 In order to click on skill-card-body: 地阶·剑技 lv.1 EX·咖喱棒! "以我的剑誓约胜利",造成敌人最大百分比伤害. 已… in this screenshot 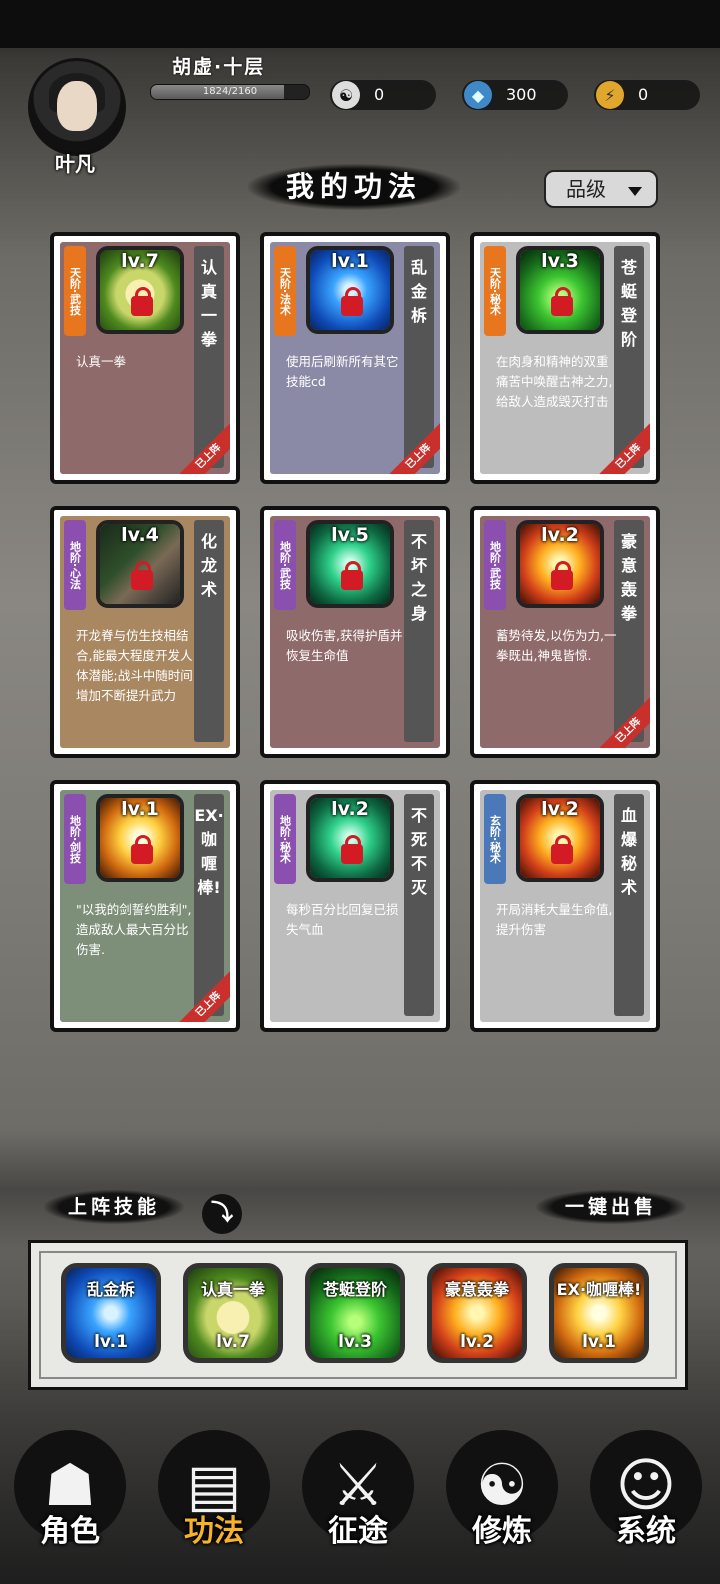, I will do `click(145, 906)`.